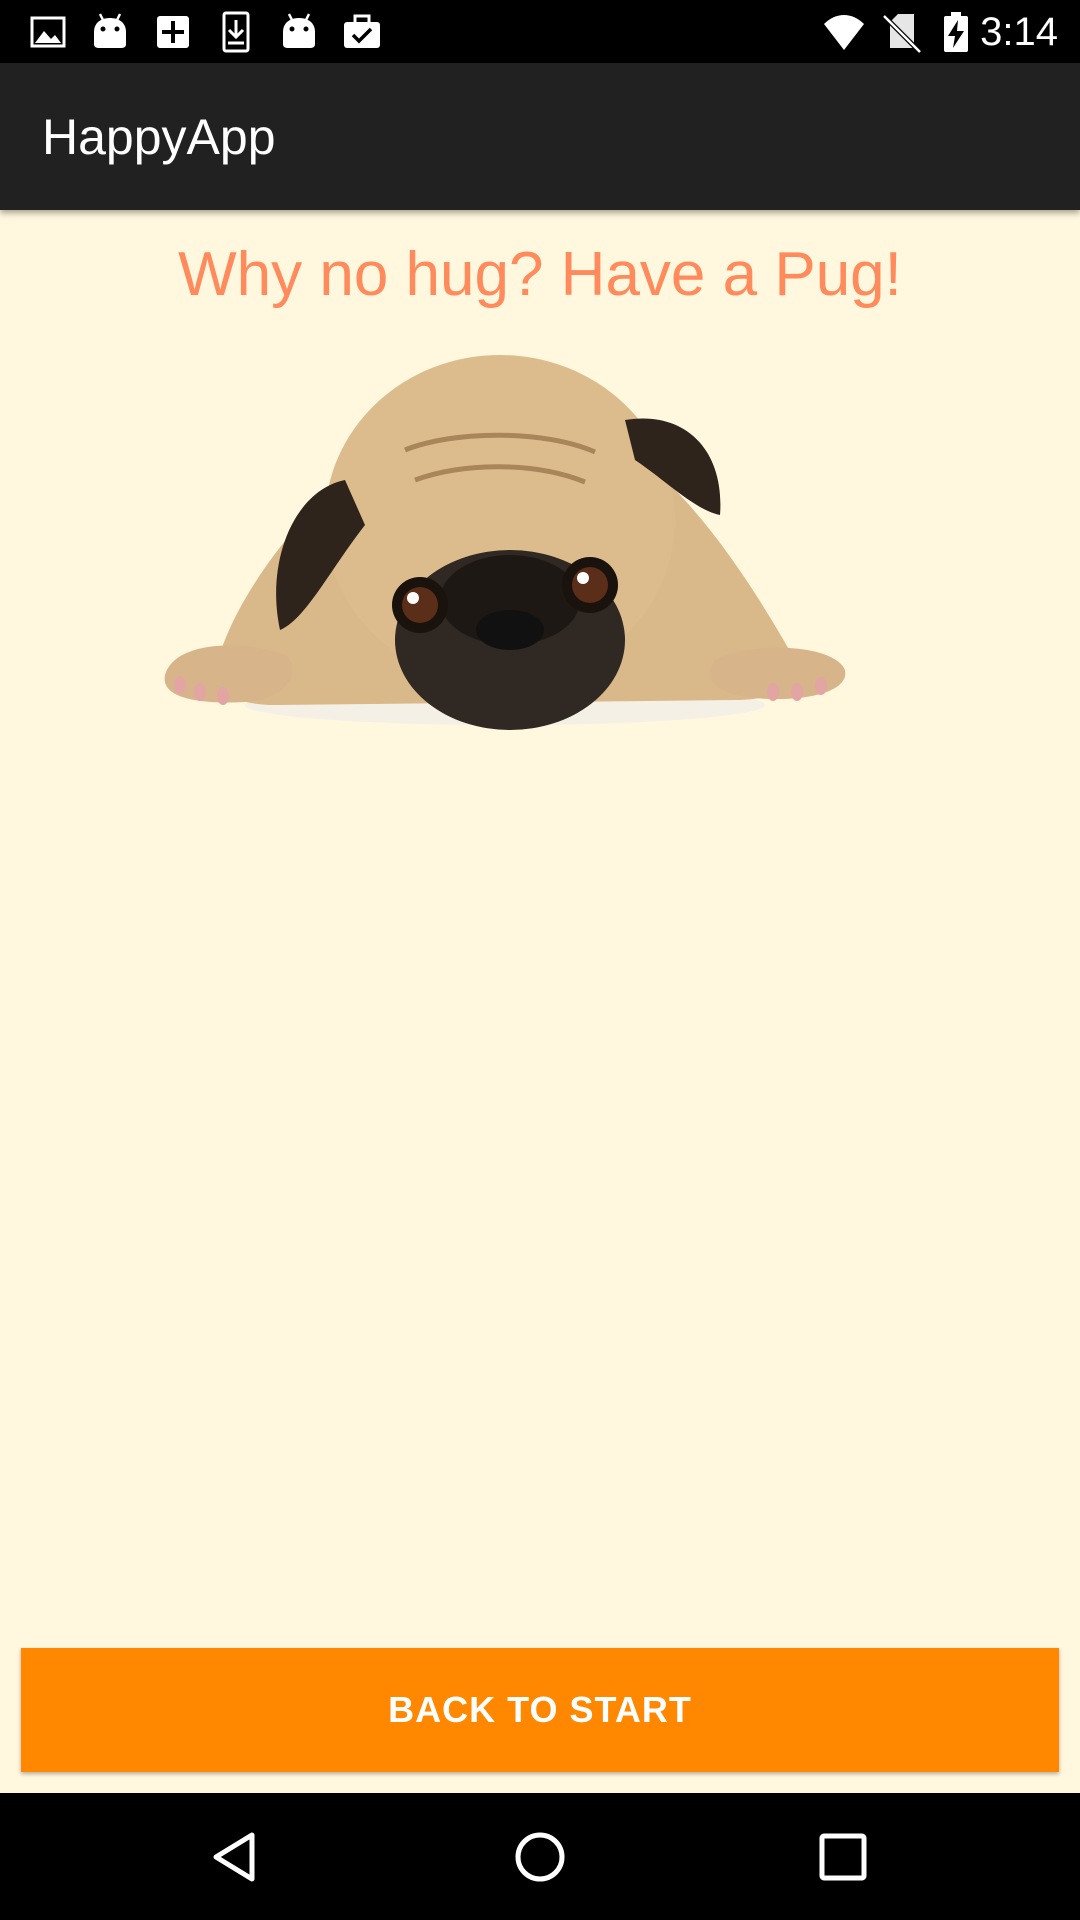 Image resolution: width=1080 pixels, height=1920 pixels. I want to click on headline: Why no hug? Have a Pug!, so click(540, 274).